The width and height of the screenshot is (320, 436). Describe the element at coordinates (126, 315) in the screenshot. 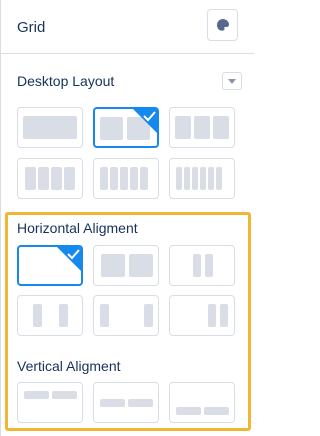

I see `halign-option-space-between` at that location.